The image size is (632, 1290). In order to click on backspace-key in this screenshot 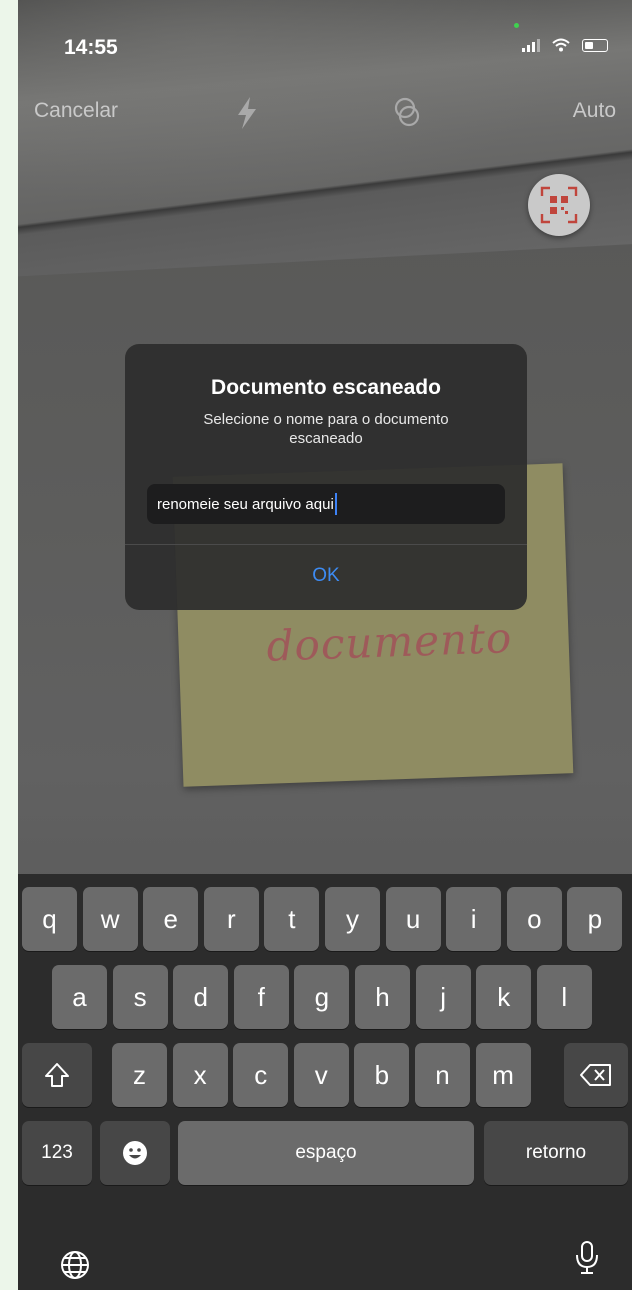, I will do `click(596, 1075)`.